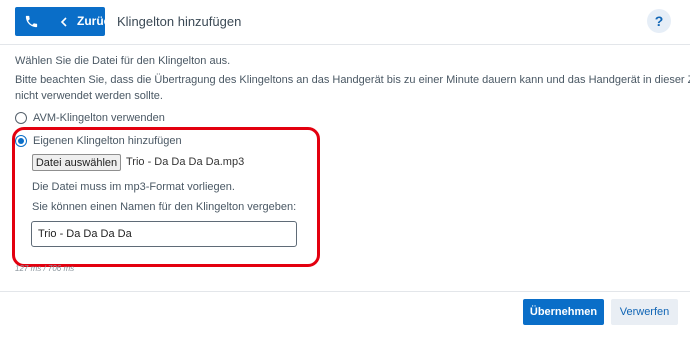 The image size is (690, 360). Describe the element at coordinates (31, 21) in the screenshot. I see `phone-icon` at that location.